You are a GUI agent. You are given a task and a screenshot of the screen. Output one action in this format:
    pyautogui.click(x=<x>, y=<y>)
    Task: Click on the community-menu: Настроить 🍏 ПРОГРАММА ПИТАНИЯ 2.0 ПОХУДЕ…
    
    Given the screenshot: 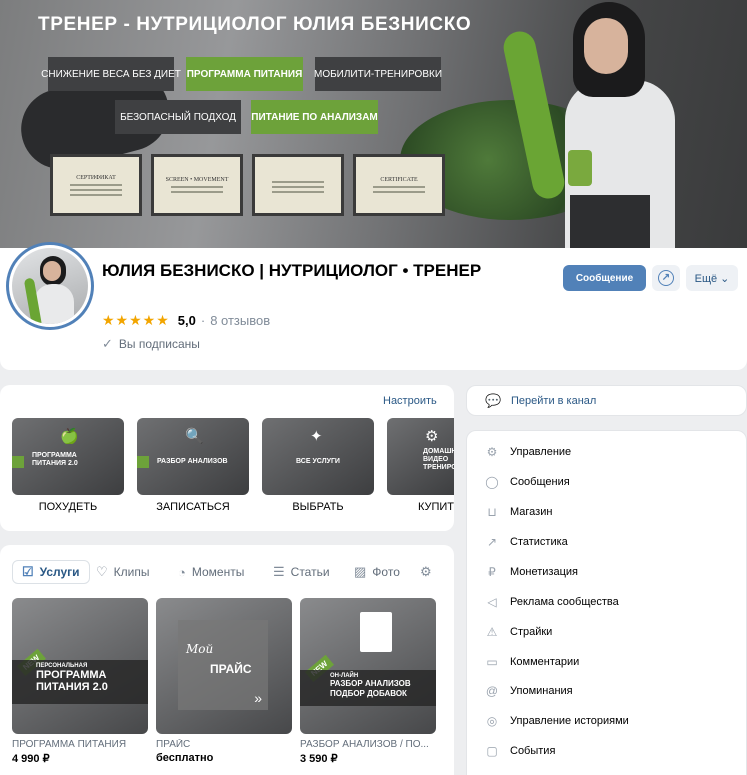 What is the action you would take?
    pyautogui.click(x=227, y=458)
    